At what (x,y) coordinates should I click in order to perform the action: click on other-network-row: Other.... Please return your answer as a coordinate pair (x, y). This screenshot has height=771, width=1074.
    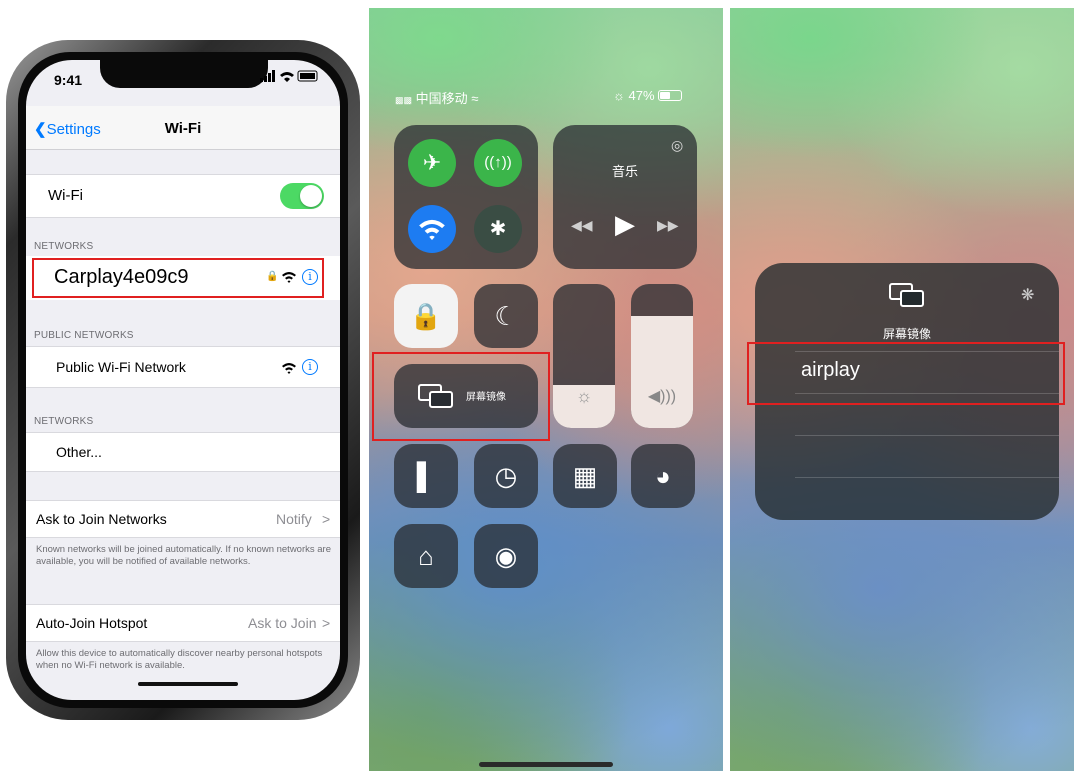
    Looking at the image, I should click on (183, 452).